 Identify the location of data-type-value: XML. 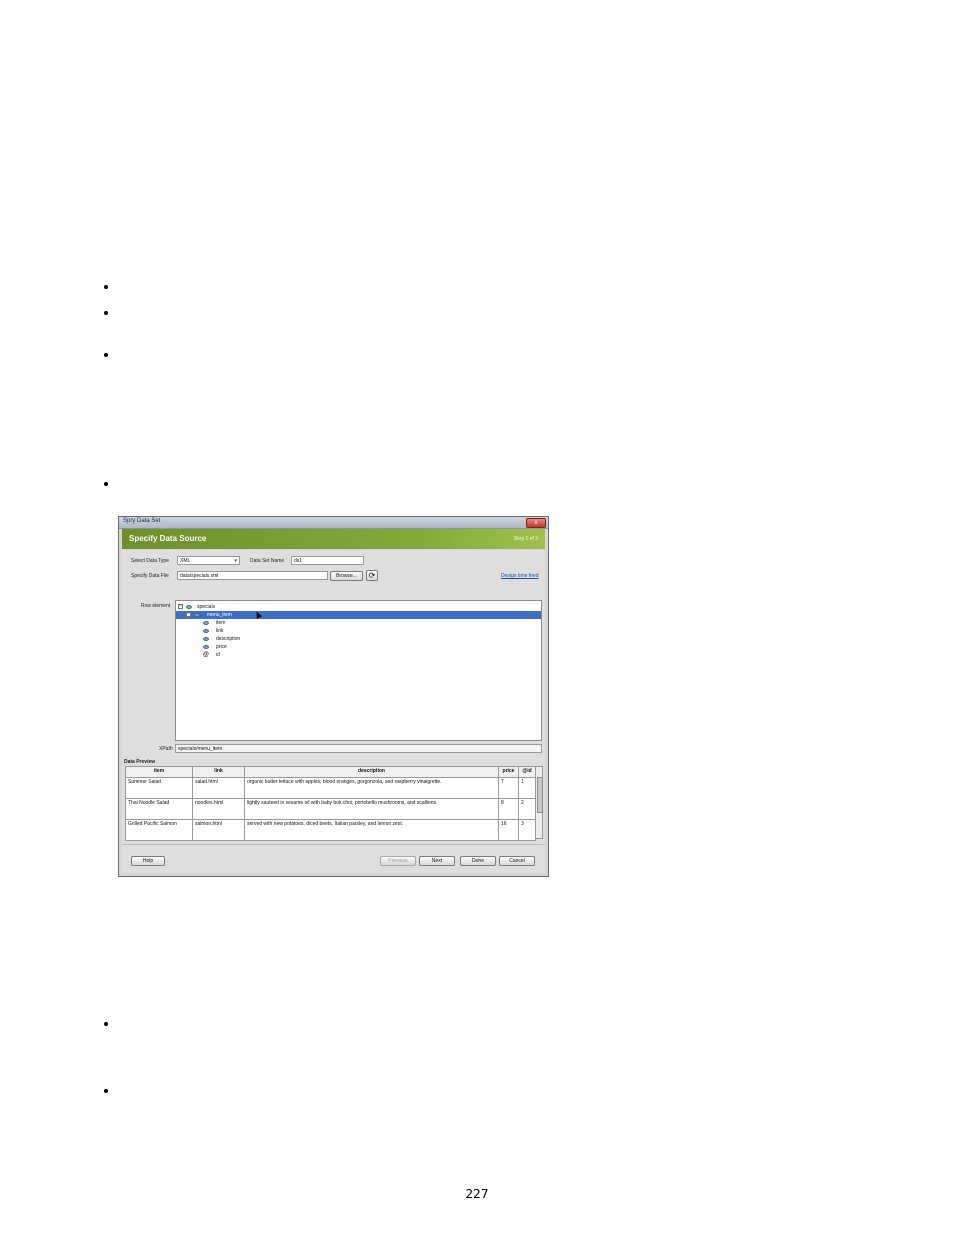
(185, 561).